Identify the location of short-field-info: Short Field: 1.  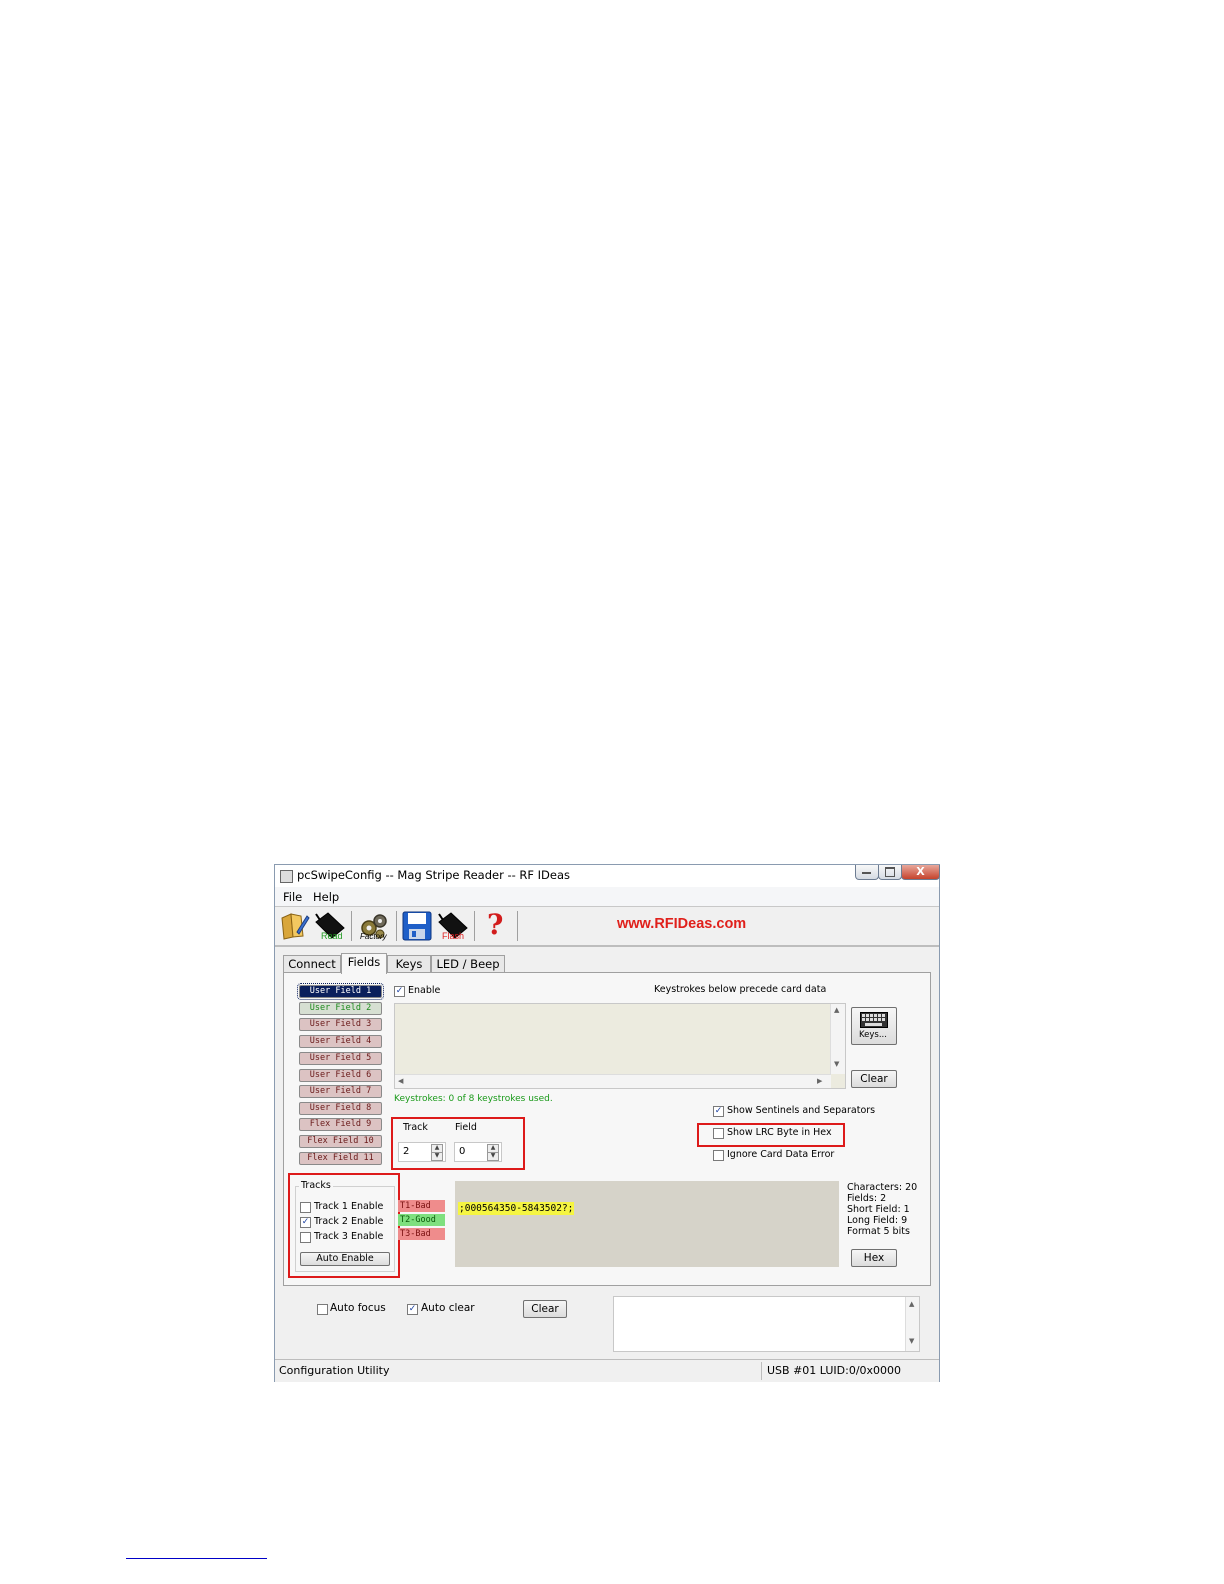
(878, 1209).